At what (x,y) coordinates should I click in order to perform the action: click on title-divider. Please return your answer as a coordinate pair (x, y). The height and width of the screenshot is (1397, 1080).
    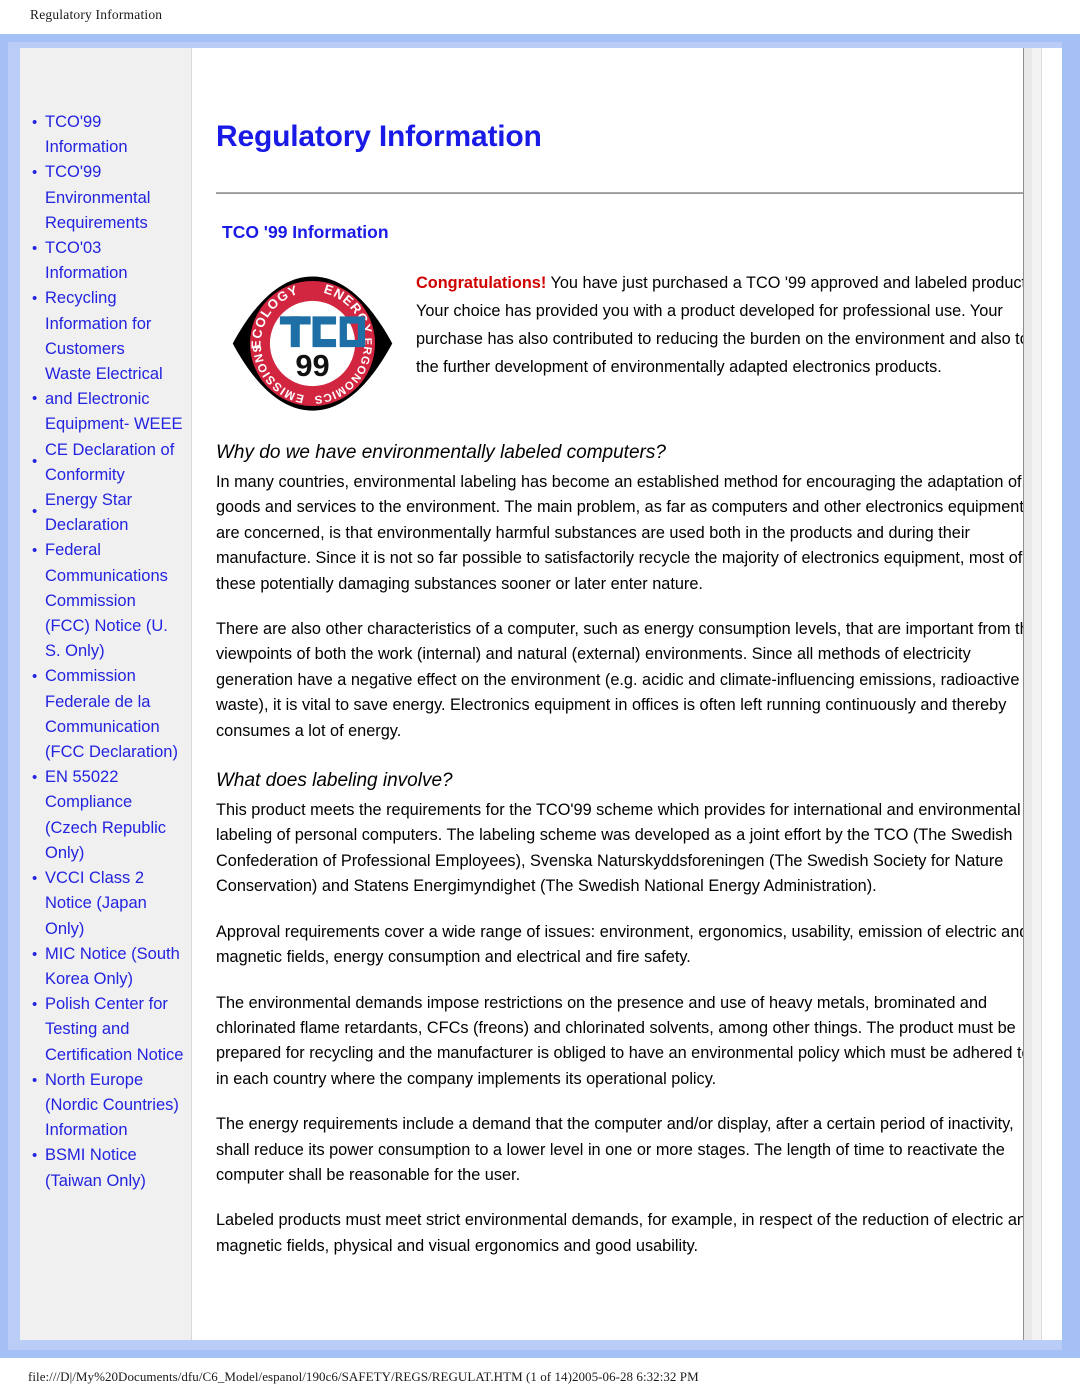
    Looking at the image, I should click on (628, 193).